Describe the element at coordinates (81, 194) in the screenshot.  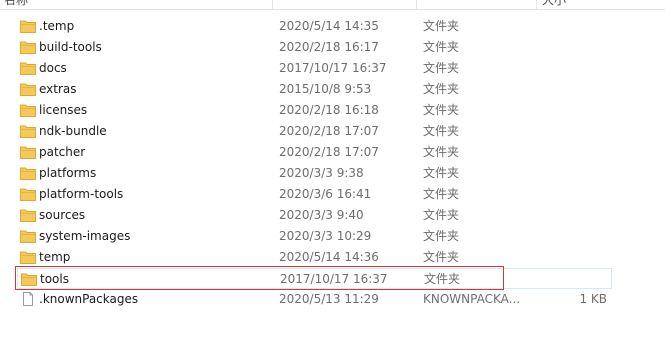
I see `file-name: platform-tools` at that location.